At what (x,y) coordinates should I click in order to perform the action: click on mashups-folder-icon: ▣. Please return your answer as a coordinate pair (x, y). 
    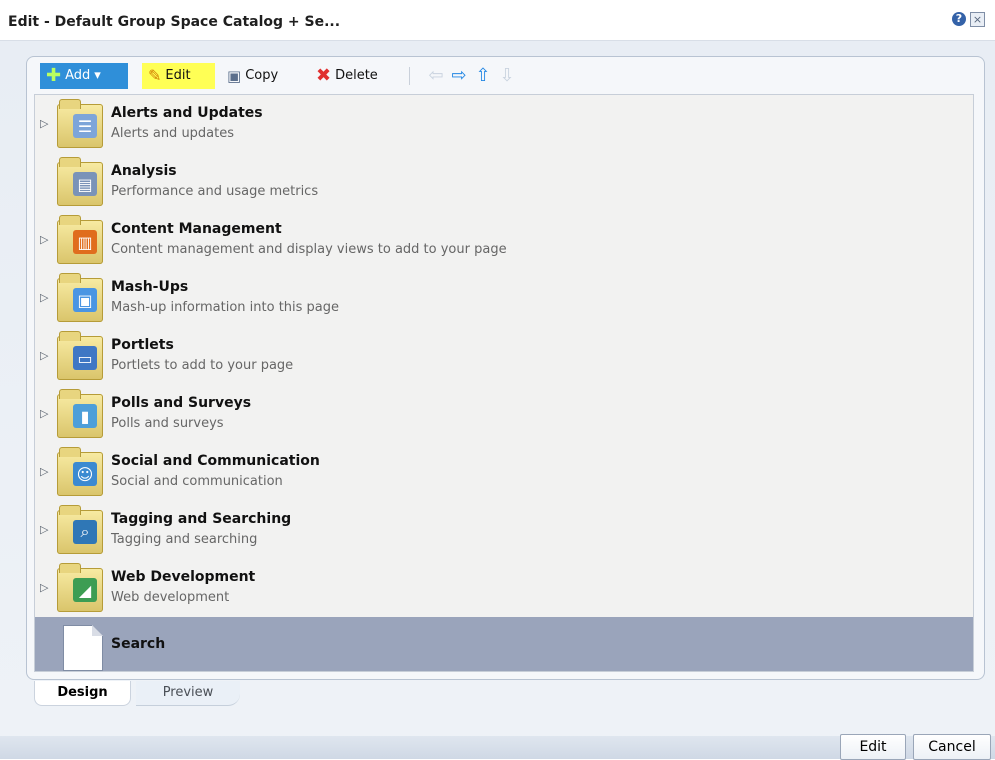
    Looking at the image, I should click on (80, 297).